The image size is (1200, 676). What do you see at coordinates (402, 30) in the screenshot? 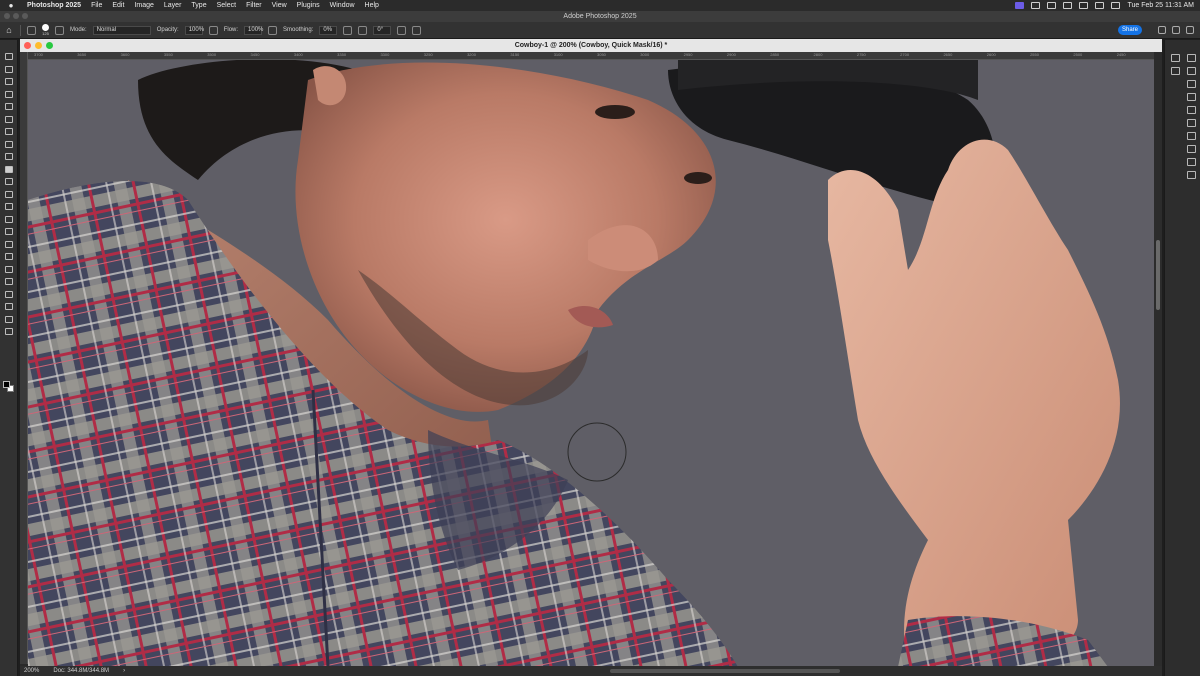
I see `size-pressure-icon` at bounding box center [402, 30].